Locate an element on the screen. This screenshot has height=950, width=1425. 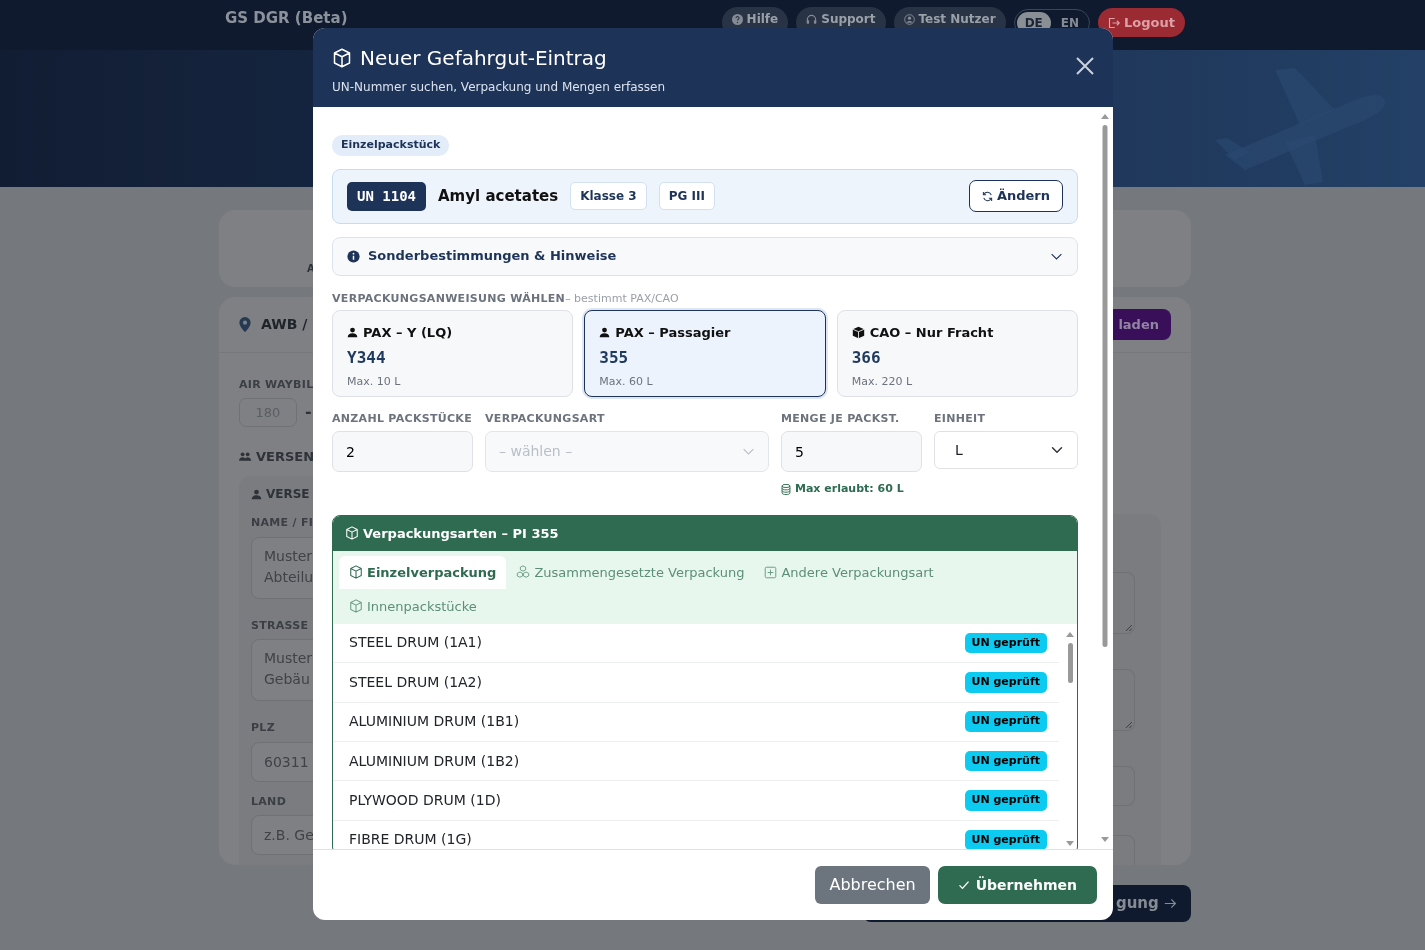
field-label: PLZ is located at coordinates (263, 728).